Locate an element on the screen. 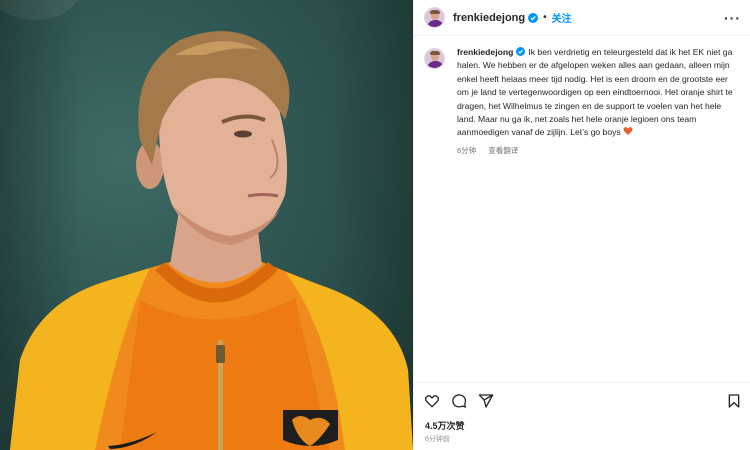 The height and width of the screenshot is (450, 750). actions-divider is located at coordinates (582, 382).